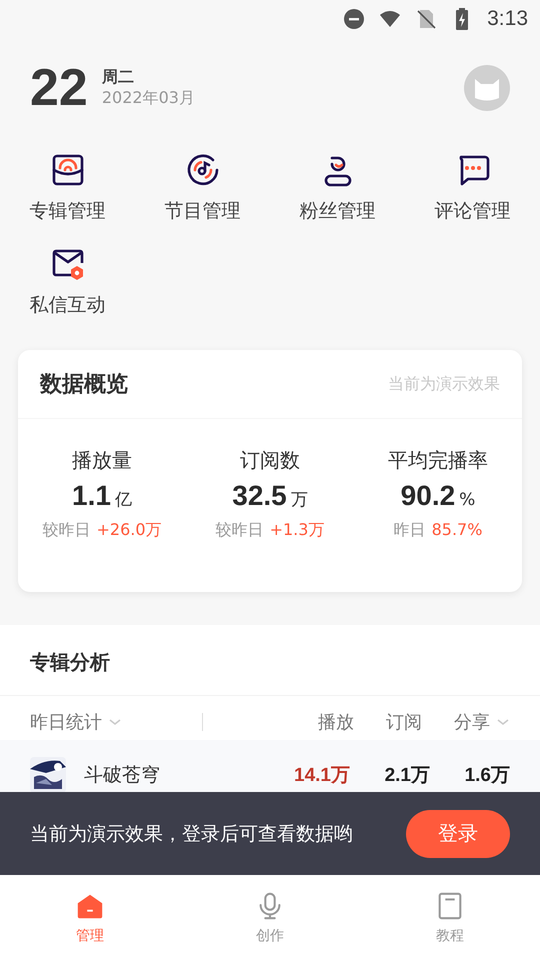 This screenshot has width=540, height=960. Describe the element at coordinates (438, 460) in the screenshot. I see `stat-label: 平均完播率` at that location.